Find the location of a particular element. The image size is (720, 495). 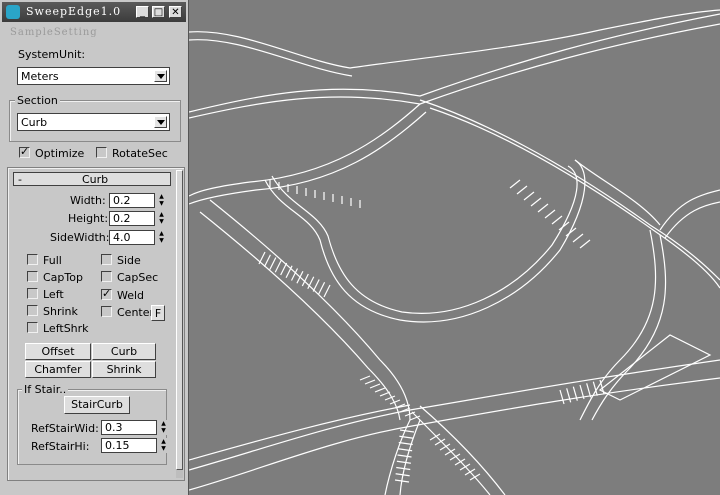

refstairhi-label: RefStairHi: is located at coordinates (60, 446).